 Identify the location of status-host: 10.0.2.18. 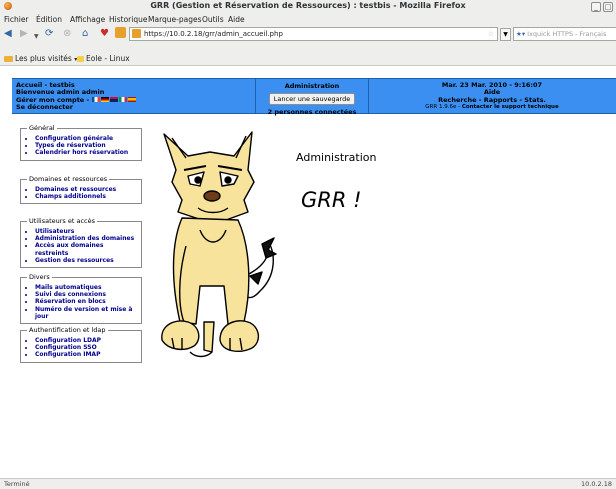
(596, 484).